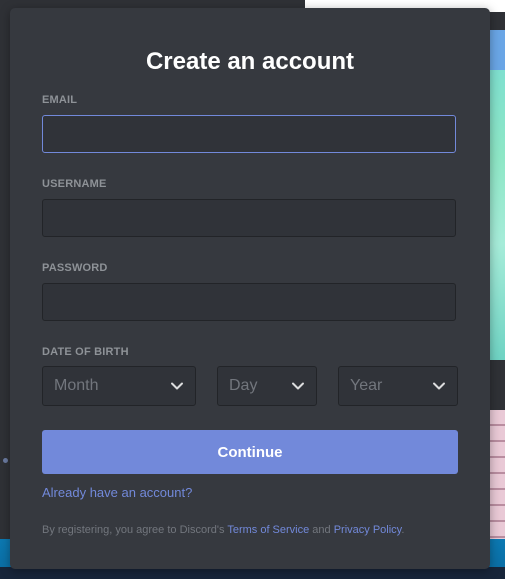 This screenshot has width=505, height=579. Describe the element at coordinates (250, 452) in the screenshot. I see `continue-button: Continue` at that location.